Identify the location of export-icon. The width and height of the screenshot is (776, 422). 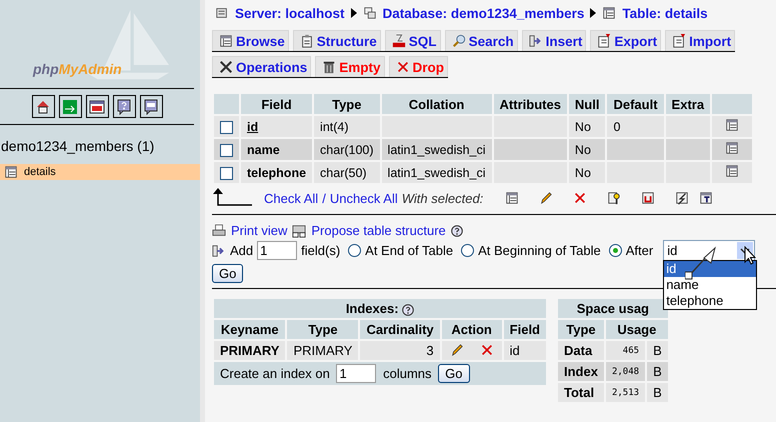
(604, 41).